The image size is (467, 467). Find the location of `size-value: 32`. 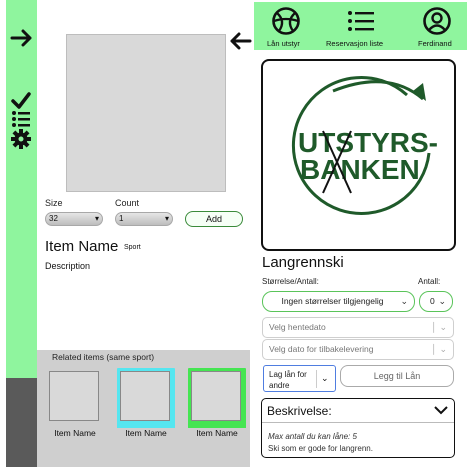

size-value: 32 is located at coordinates (53, 218).